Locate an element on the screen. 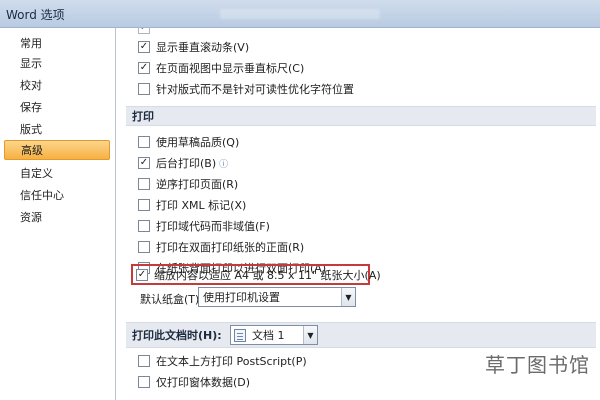  sidebar-item-resources: 资源 is located at coordinates (57, 218).